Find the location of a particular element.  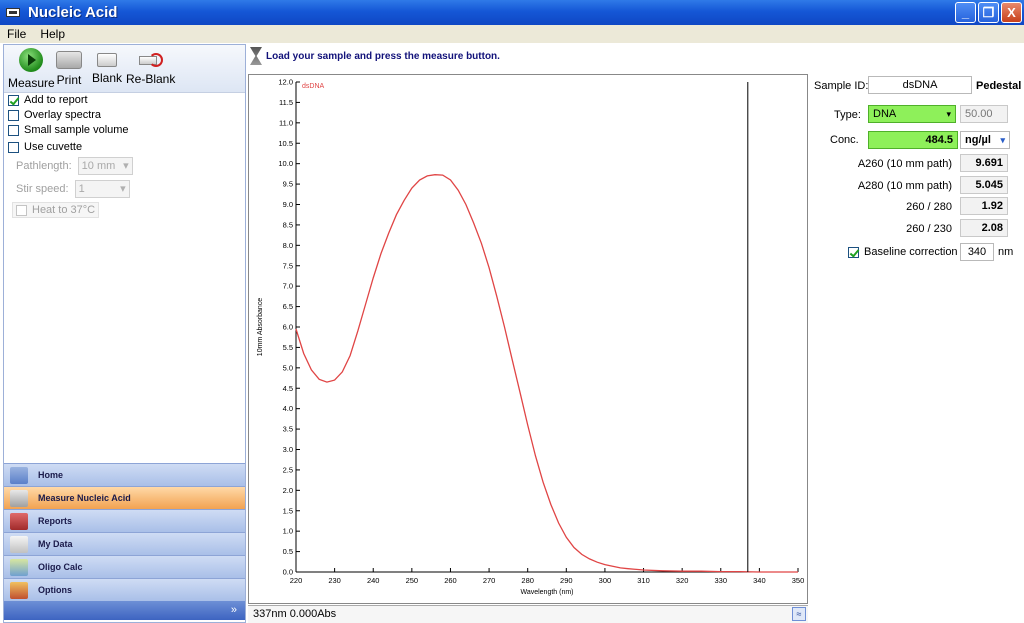

nav-measure-nucleic-acid: Measure Nucleic Acid is located at coordinates (124, 497).